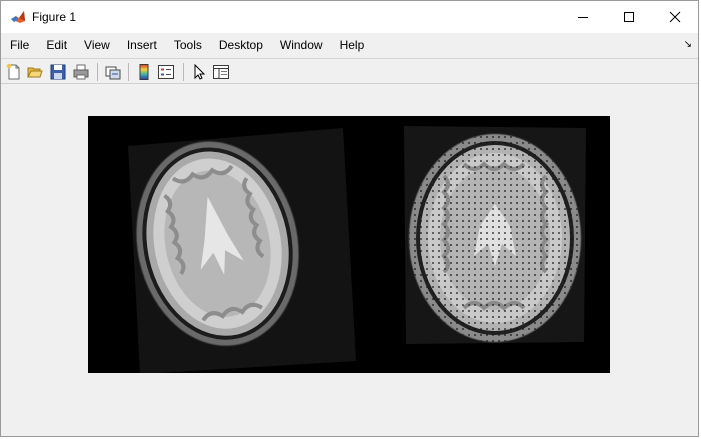 The height and width of the screenshot is (439, 701). I want to click on maximize-button, so click(629, 17).